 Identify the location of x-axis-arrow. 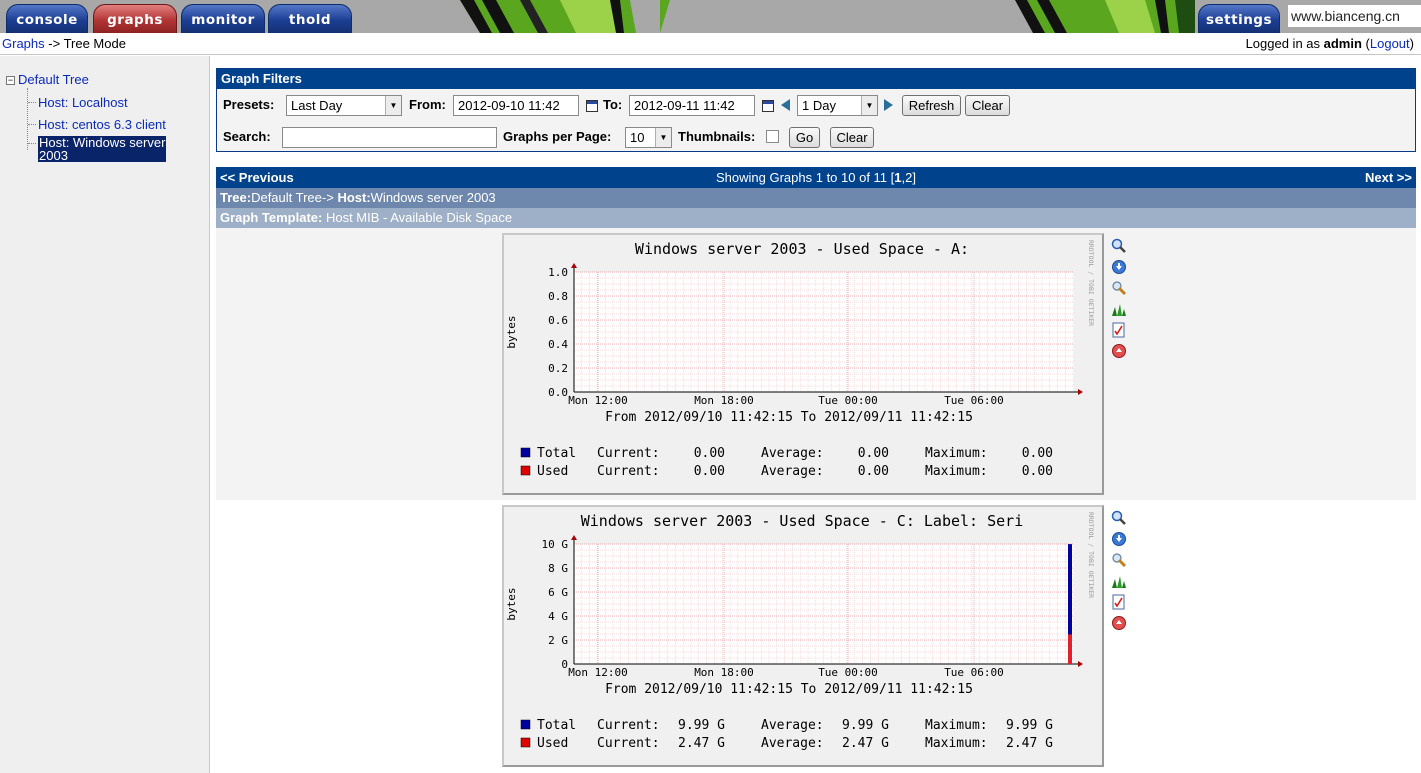
(1080, 392).